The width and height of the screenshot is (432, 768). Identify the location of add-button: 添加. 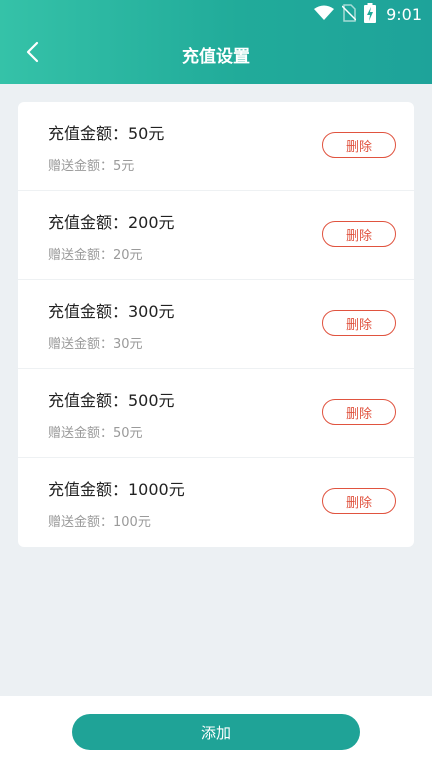
(216, 732).